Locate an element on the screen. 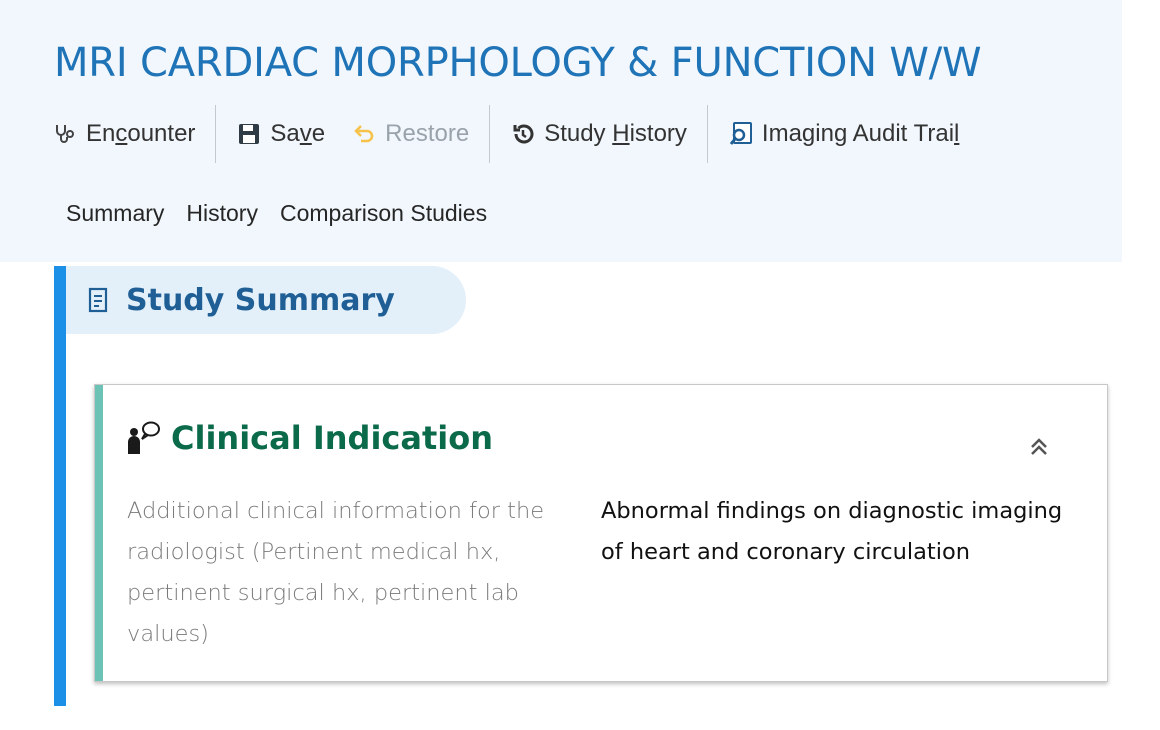 The image size is (1160, 730). floppy-disk-icon is located at coordinates (249, 134).